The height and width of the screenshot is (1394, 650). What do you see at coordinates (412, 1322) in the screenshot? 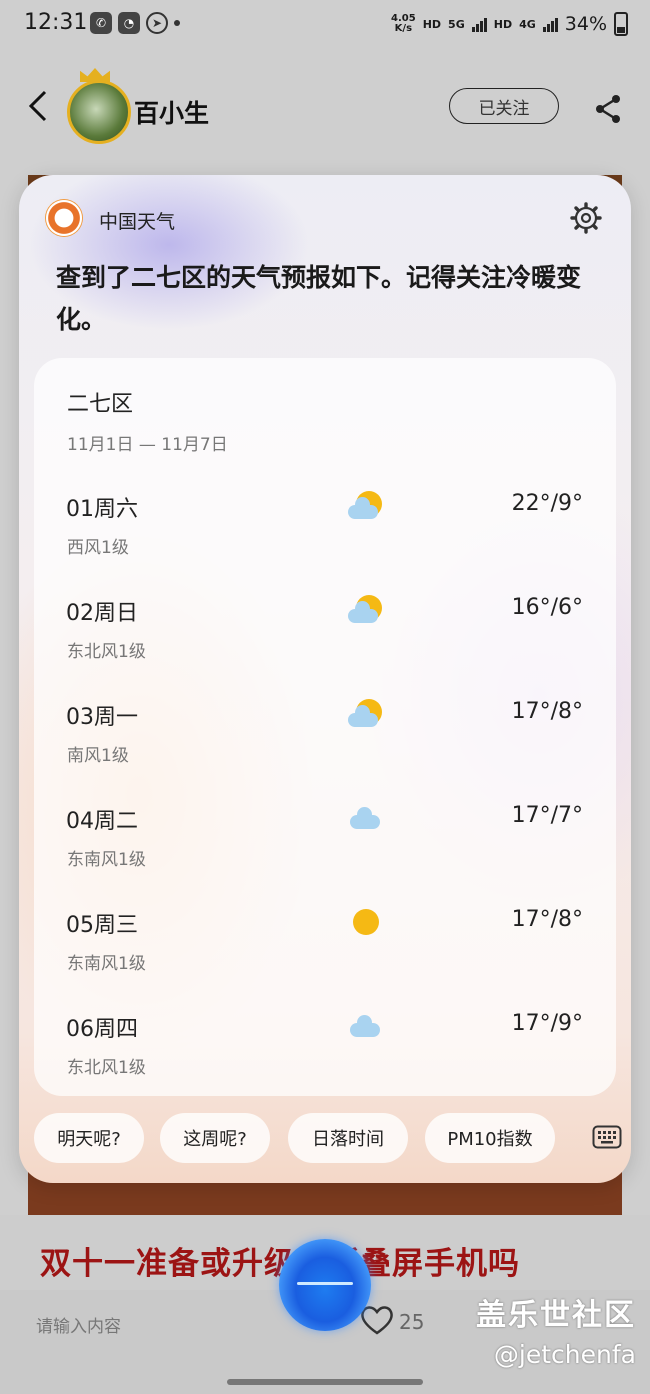
I see `like-count: 25` at bounding box center [412, 1322].